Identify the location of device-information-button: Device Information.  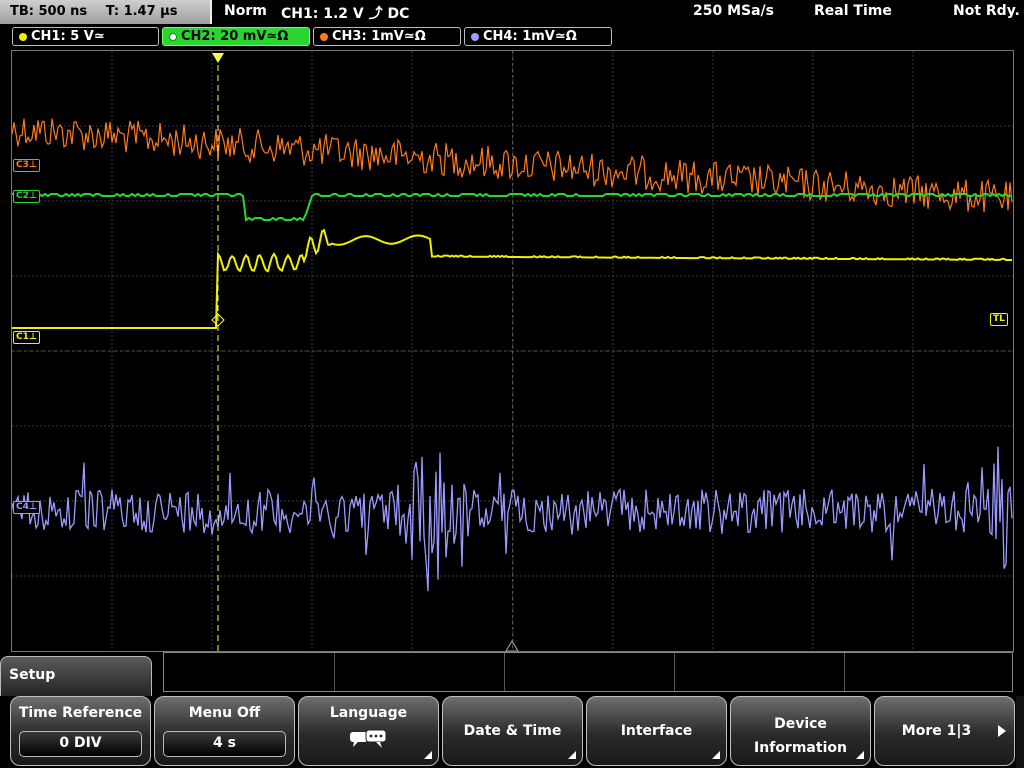
(800, 731).